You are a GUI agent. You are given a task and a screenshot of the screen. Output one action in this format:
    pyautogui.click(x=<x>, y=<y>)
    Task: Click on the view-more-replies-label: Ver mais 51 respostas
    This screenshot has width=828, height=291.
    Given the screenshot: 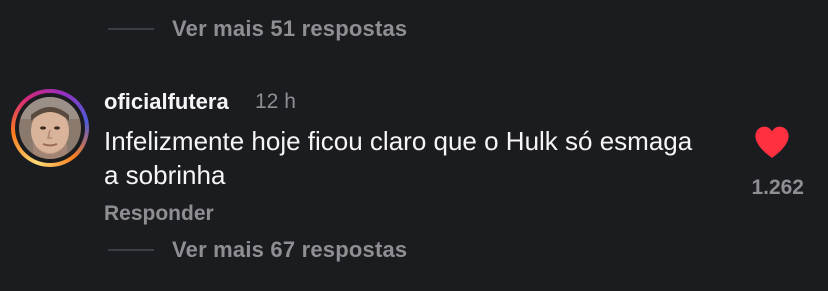 What is the action you would take?
    pyautogui.click(x=290, y=28)
    